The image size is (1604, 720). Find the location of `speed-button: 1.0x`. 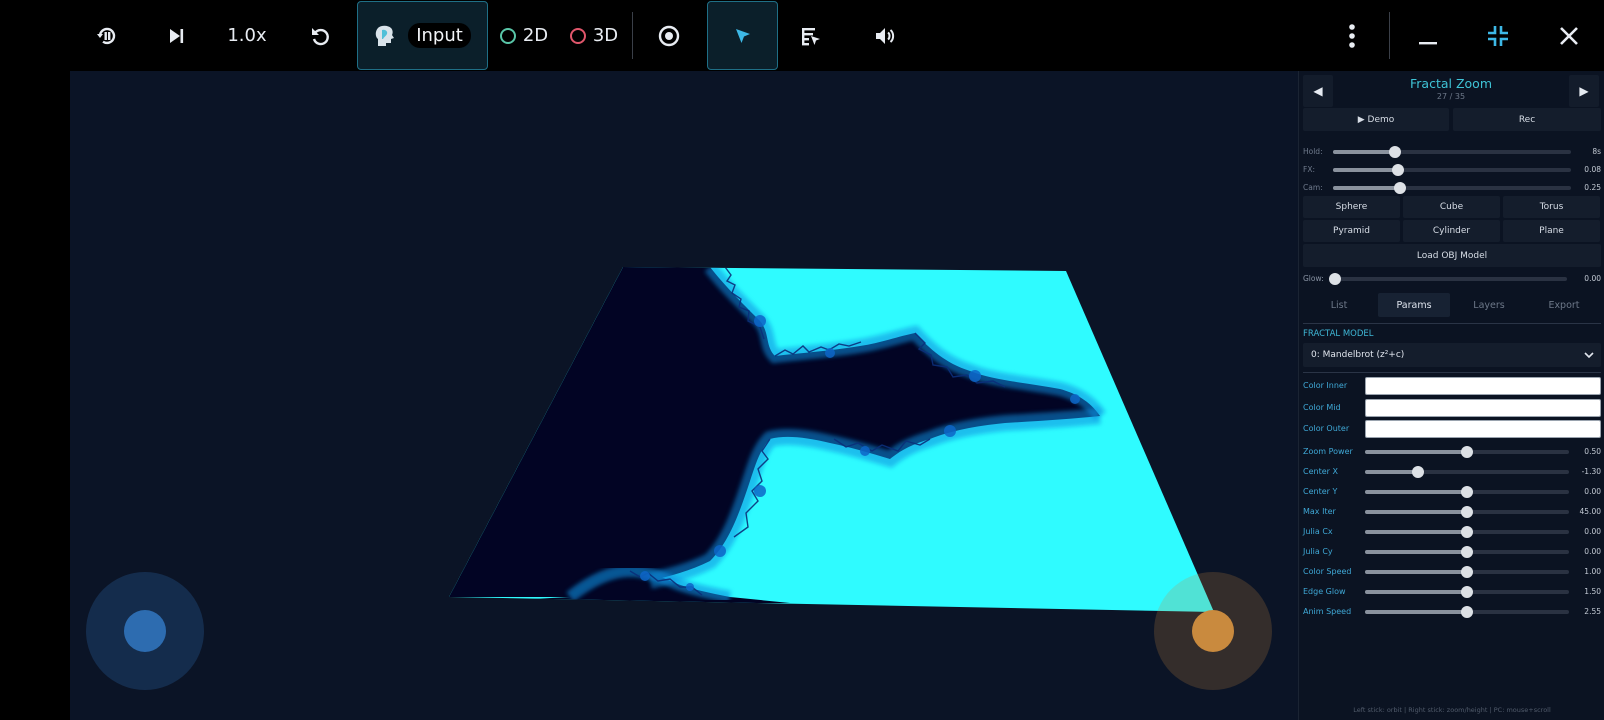

speed-button: 1.0x is located at coordinates (247, 35).